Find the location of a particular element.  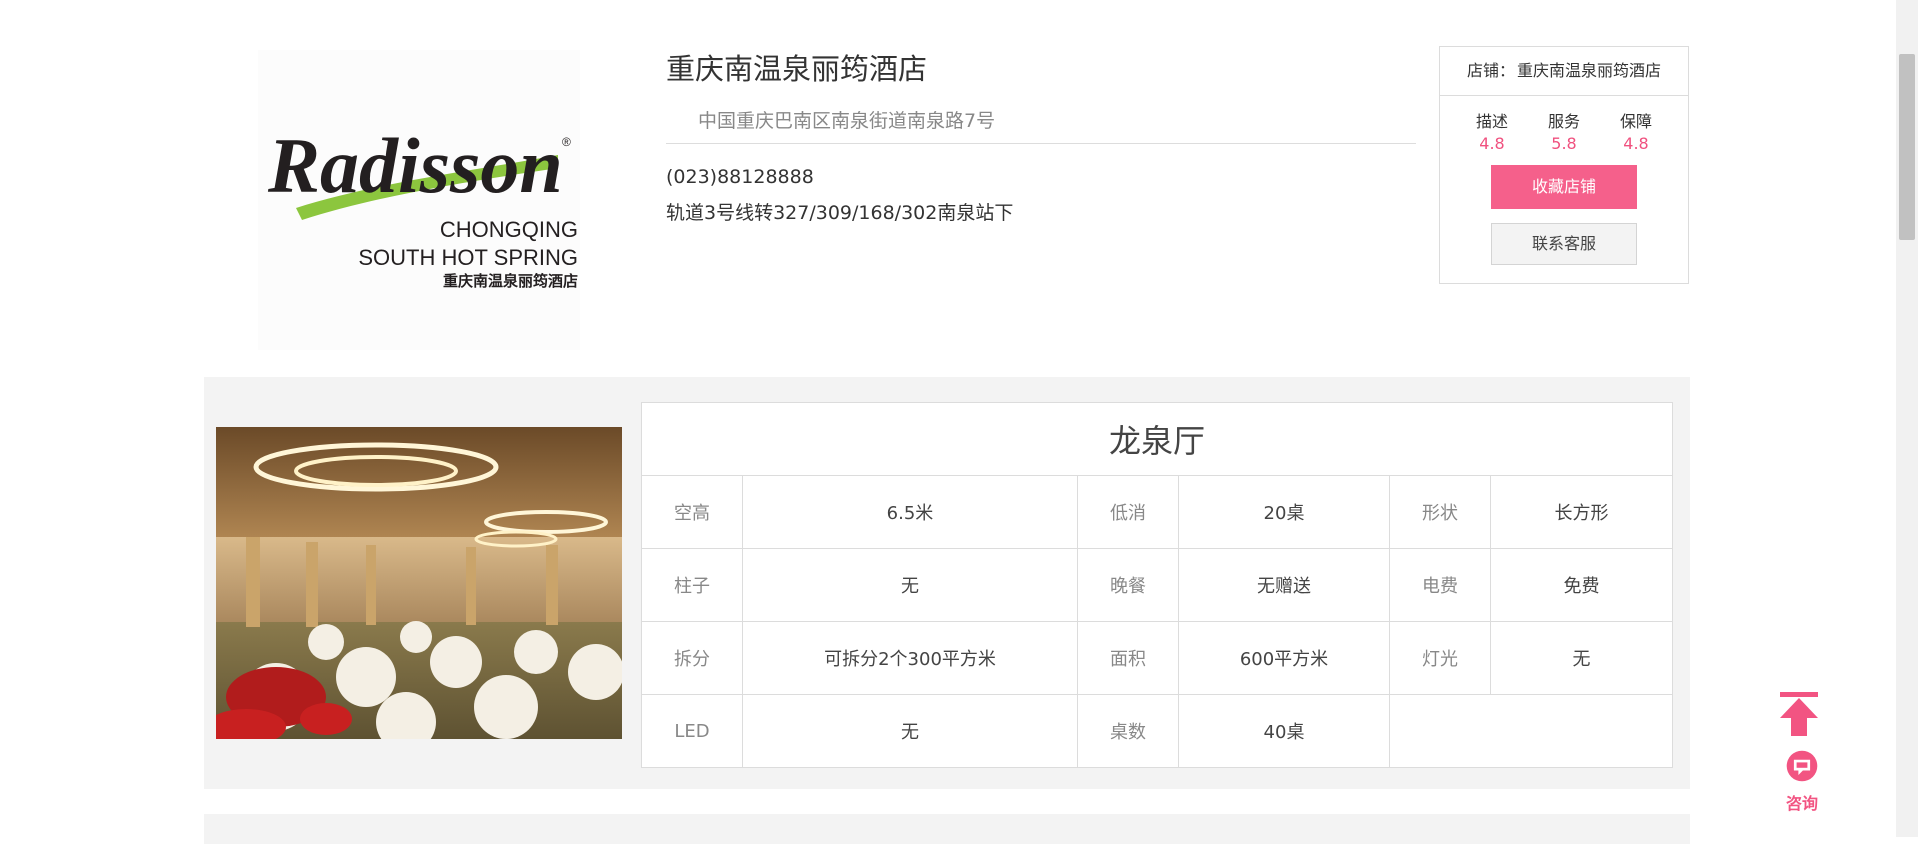

back-to-top-button is located at coordinates (1799, 714).